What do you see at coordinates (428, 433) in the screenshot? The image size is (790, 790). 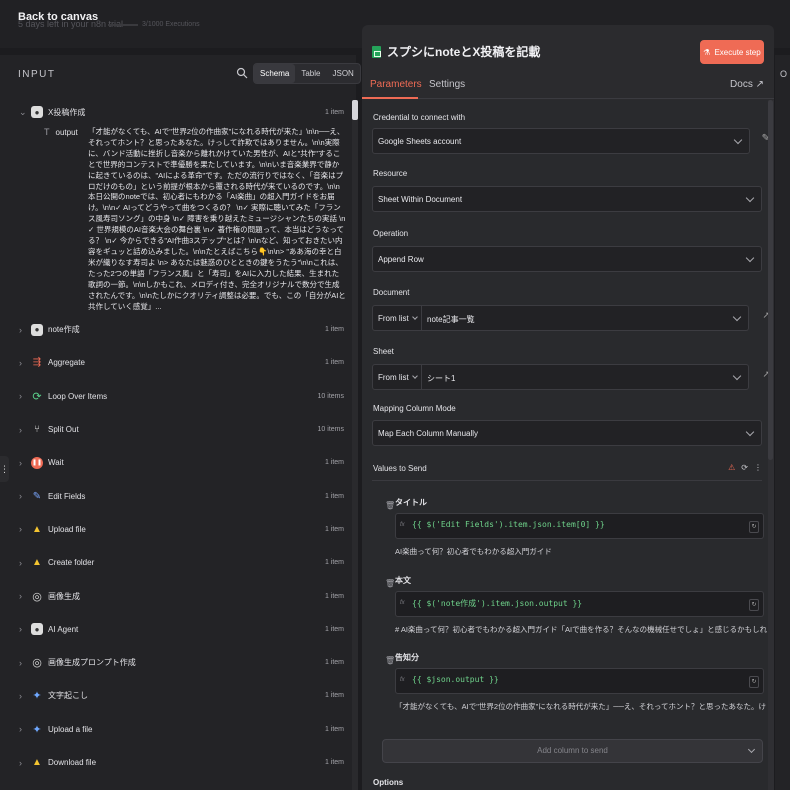 I see `mapping-mode-value: Map Each Column Manually` at bounding box center [428, 433].